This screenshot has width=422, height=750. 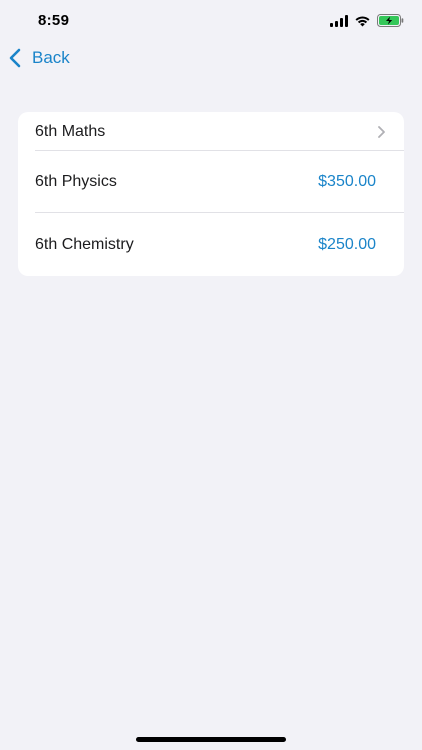 What do you see at coordinates (362, 21) in the screenshot?
I see `wifi-icon` at bounding box center [362, 21].